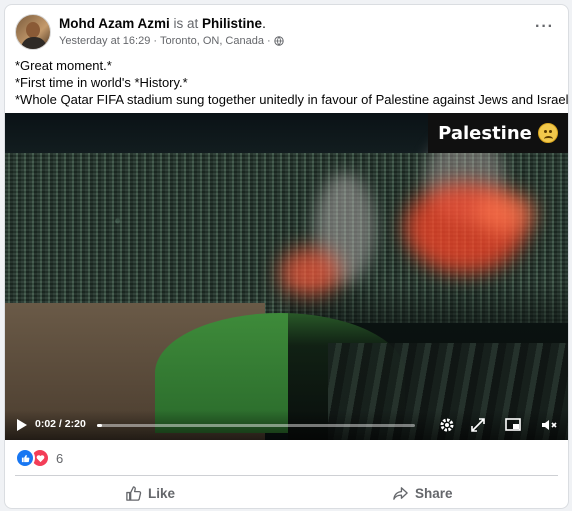 The height and width of the screenshot is (511, 572). What do you see at coordinates (33, 32) in the screenshot?
I see `avatar` at bounding box center [33, 32].